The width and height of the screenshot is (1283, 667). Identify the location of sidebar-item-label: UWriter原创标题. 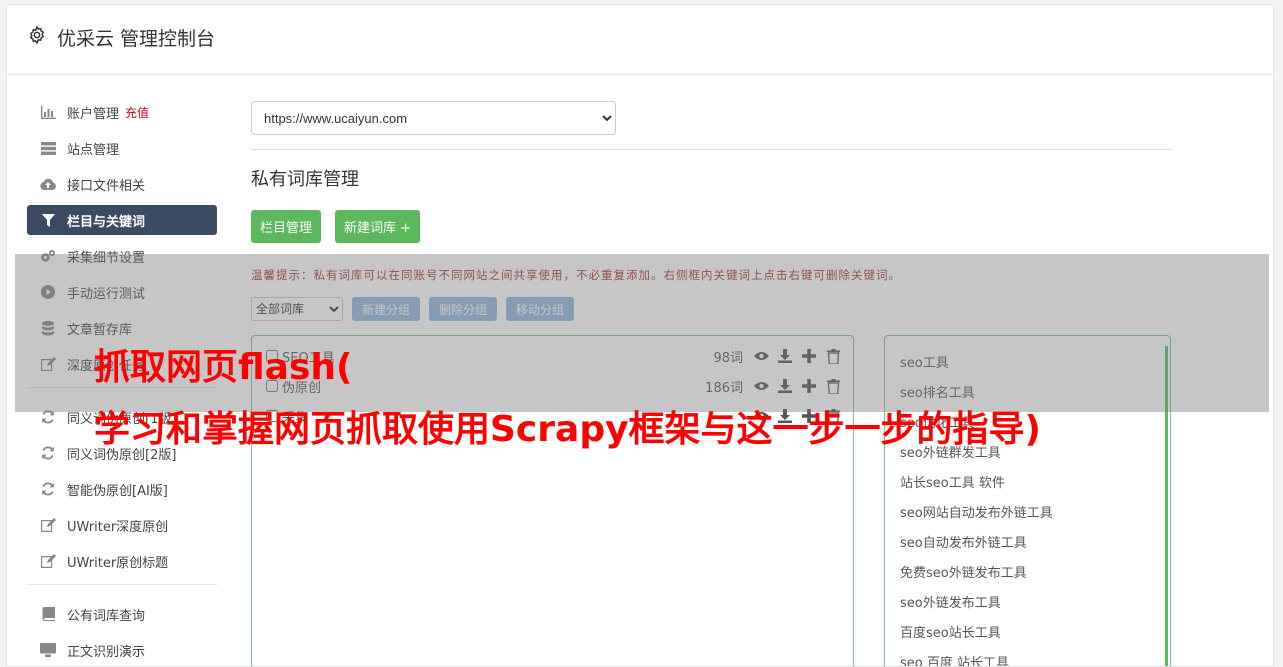
(118, 563).